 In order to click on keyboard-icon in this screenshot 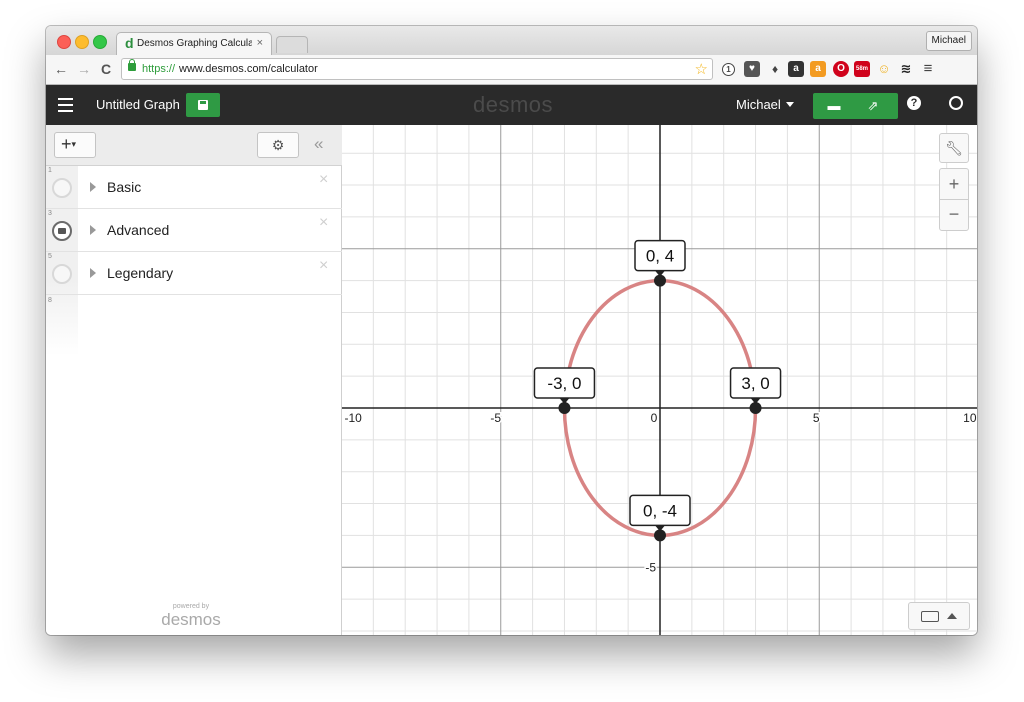, I will do `click(930, 616)`.